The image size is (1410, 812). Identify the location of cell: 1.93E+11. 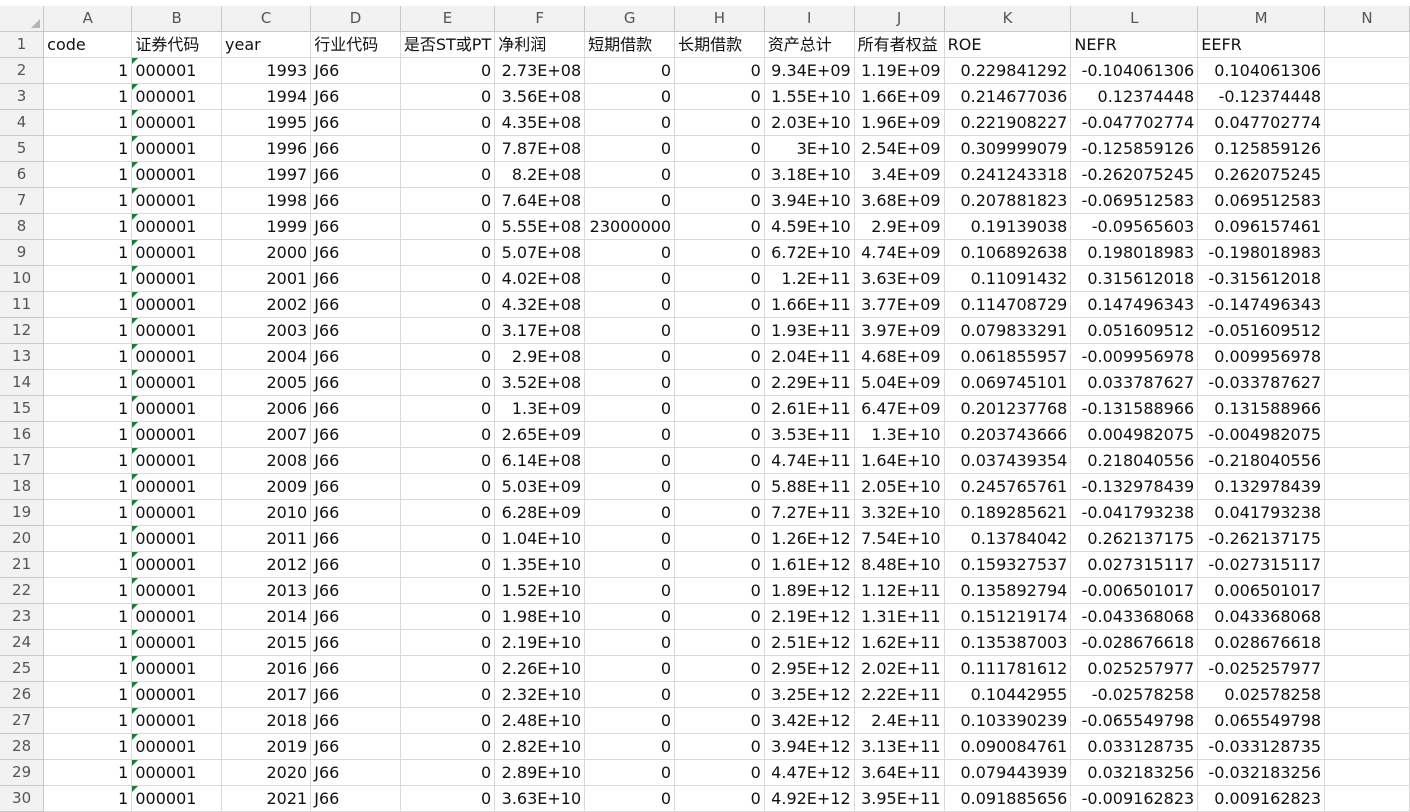
(809, 330).